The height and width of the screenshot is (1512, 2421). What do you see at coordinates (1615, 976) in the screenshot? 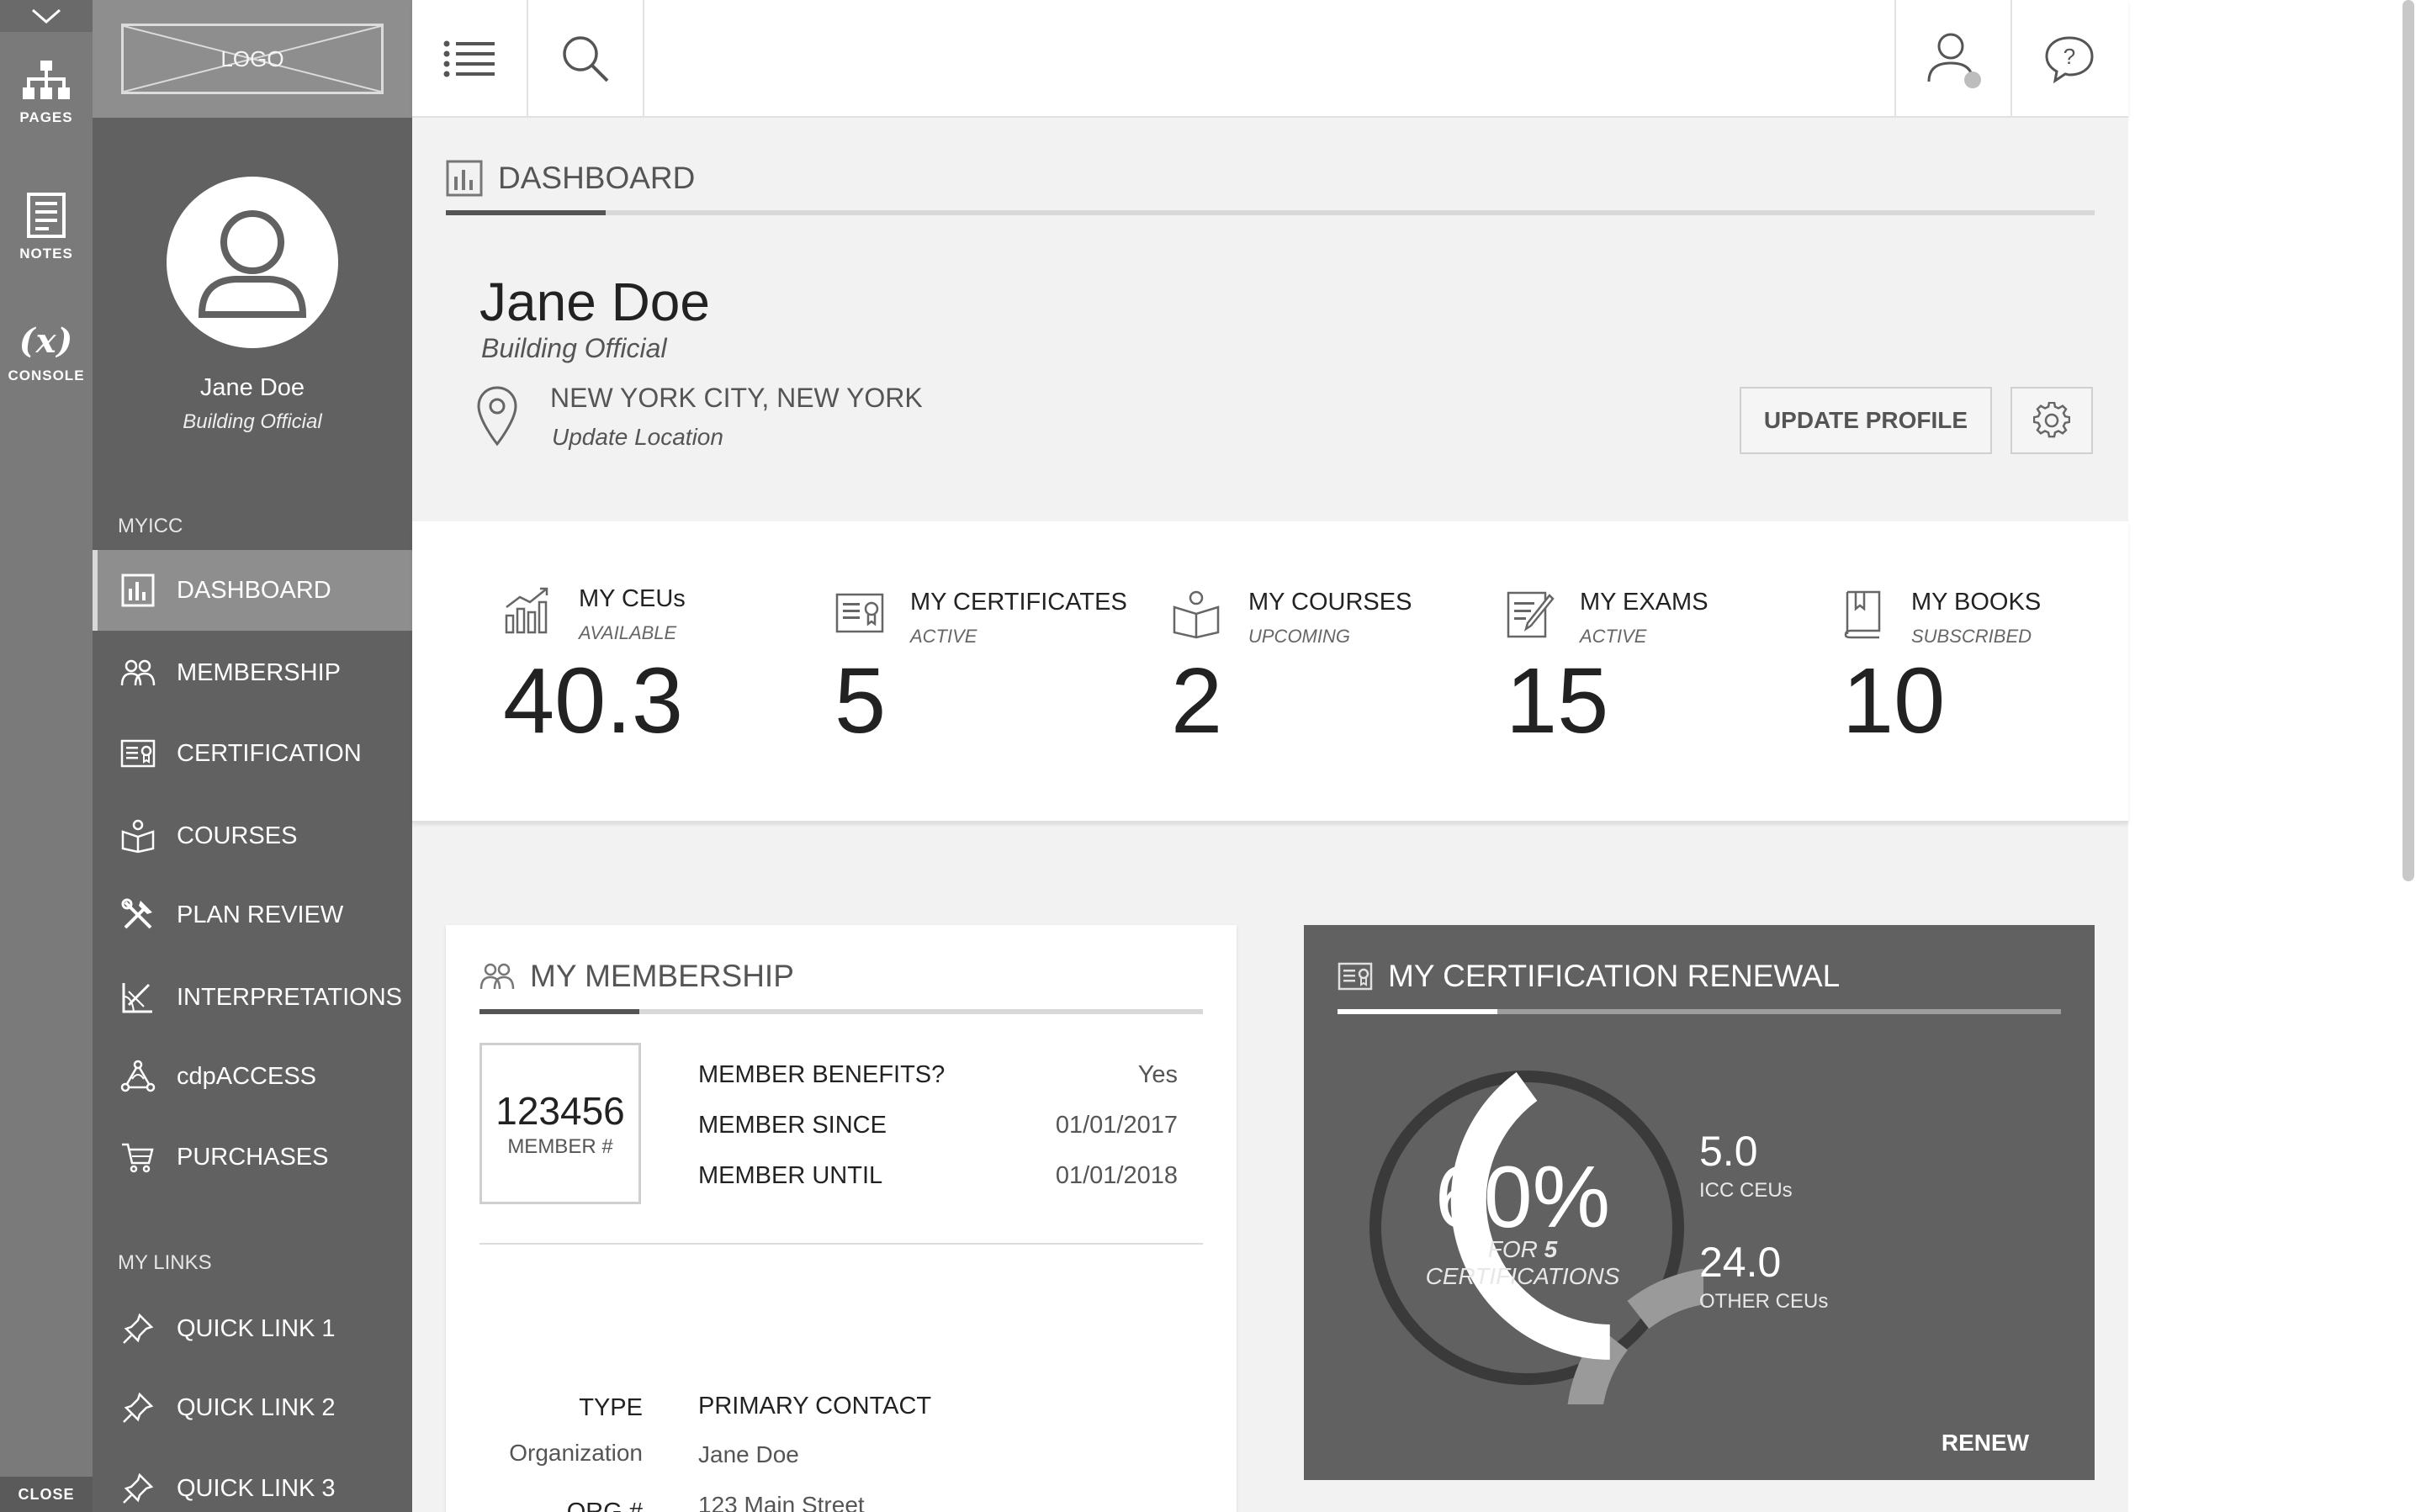
I see `card-title-text: MY CERTIFICATION RENEWAL` at bounding box center [1615, 976].